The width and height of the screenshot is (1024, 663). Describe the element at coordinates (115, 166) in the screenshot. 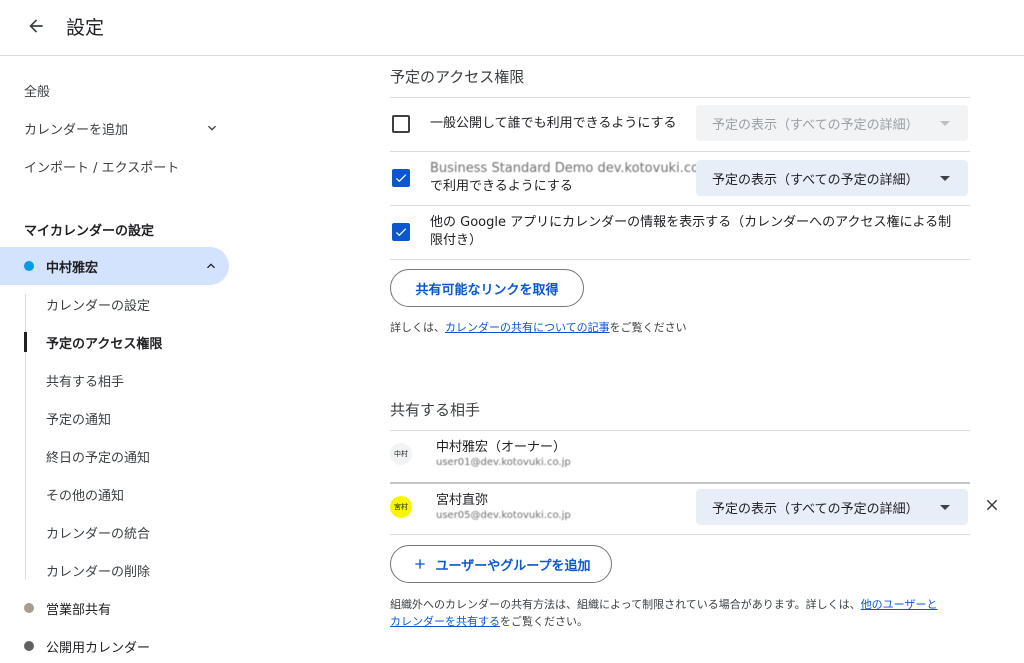

I see `sidebar-item-import-export: インポート / エクスポート` at that location.